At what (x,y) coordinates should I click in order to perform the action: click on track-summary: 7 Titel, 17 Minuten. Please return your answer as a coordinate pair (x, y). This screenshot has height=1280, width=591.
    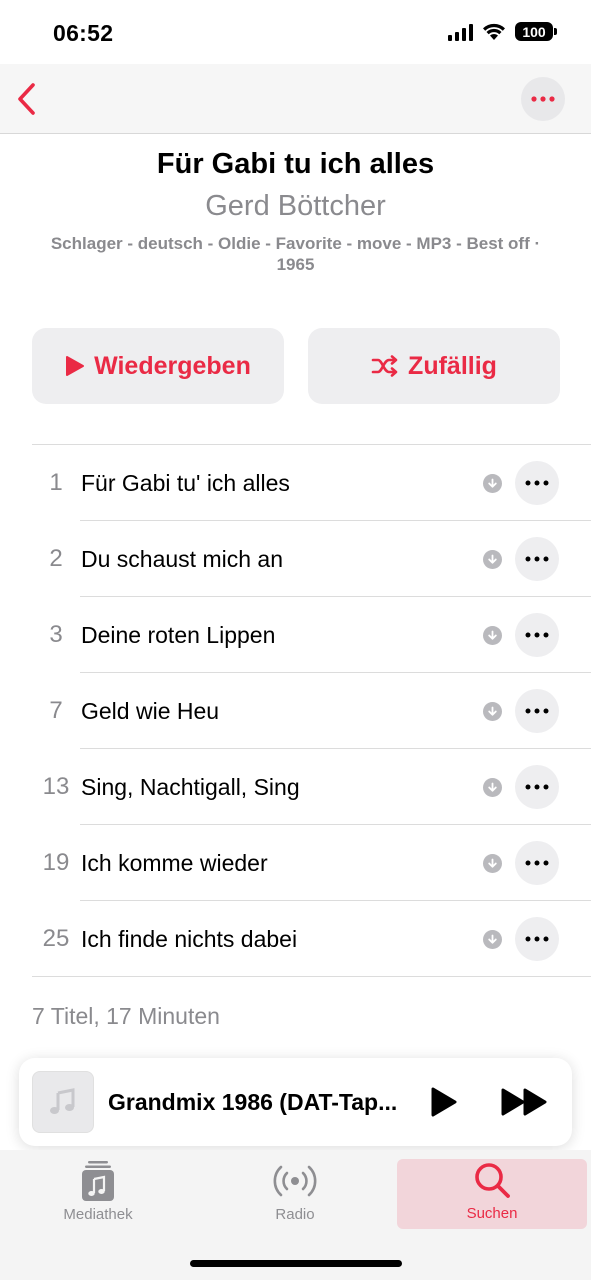
    Looking at the image, I should click on (126, 1016).